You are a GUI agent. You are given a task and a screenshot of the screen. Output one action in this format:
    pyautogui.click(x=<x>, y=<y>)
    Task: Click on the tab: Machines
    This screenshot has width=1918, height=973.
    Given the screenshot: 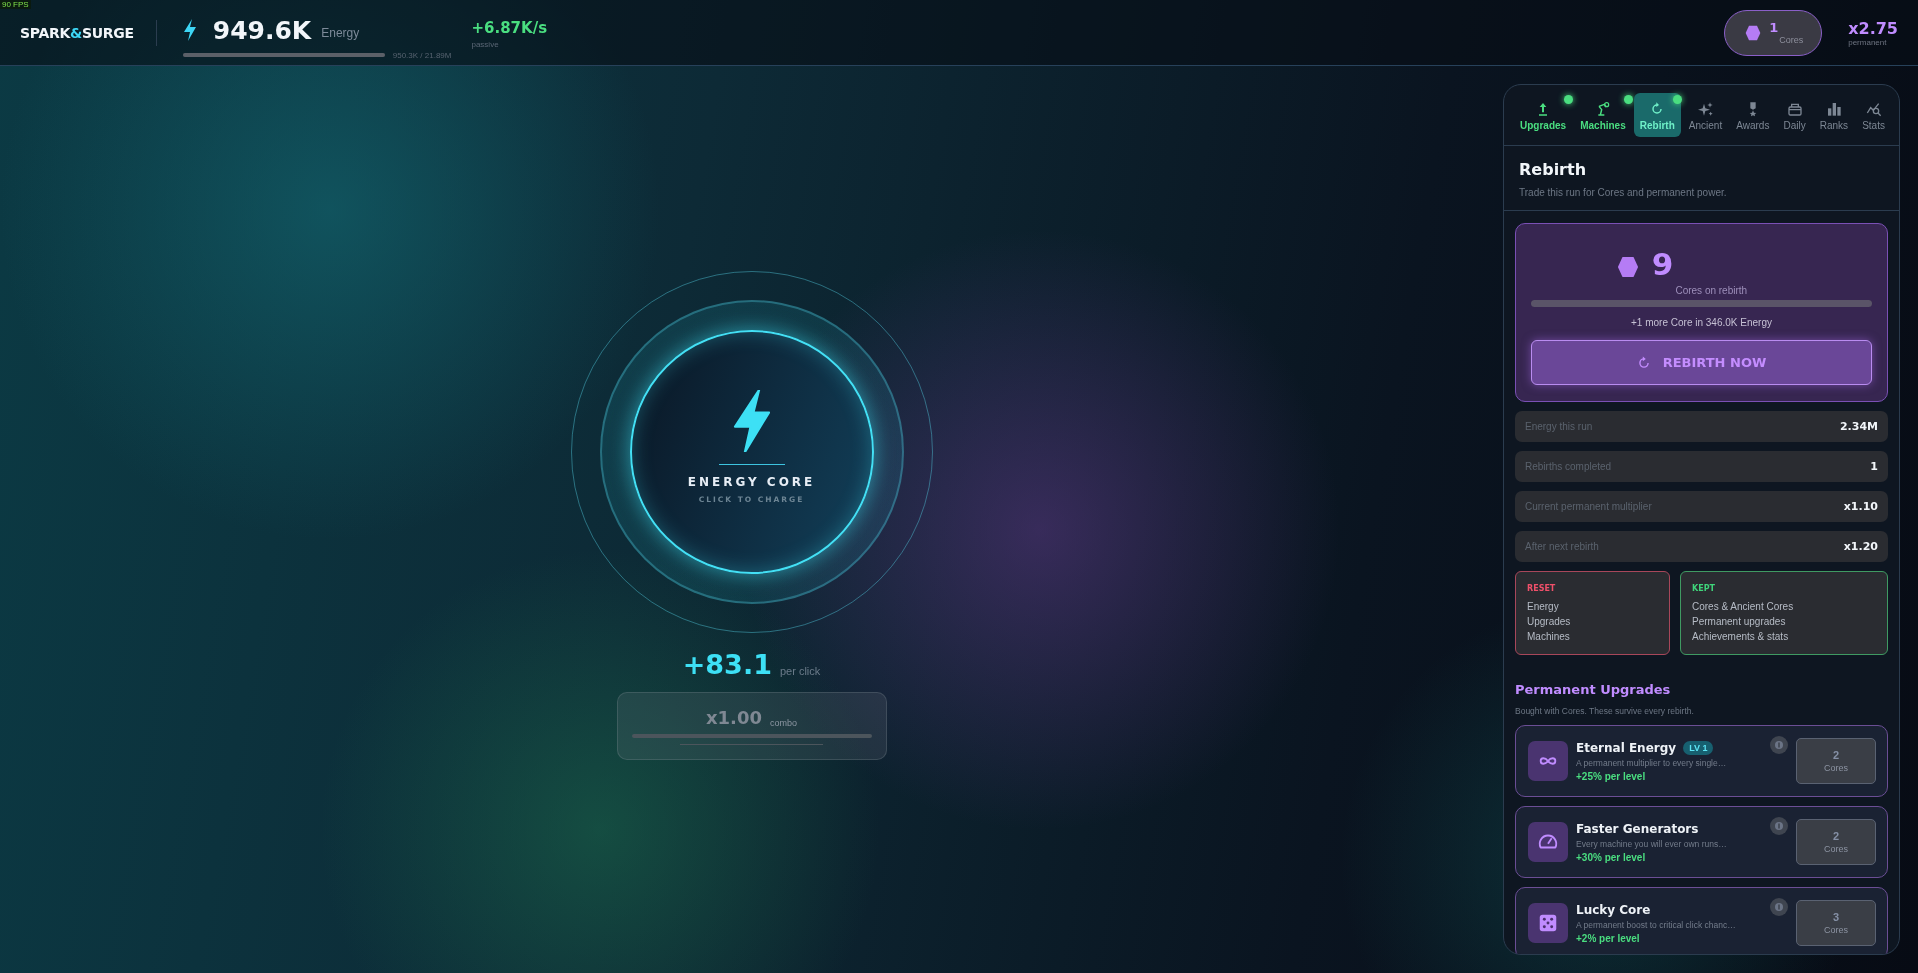 What is the action you would take?
    pyautogui.click(x=1603, y=115)
    